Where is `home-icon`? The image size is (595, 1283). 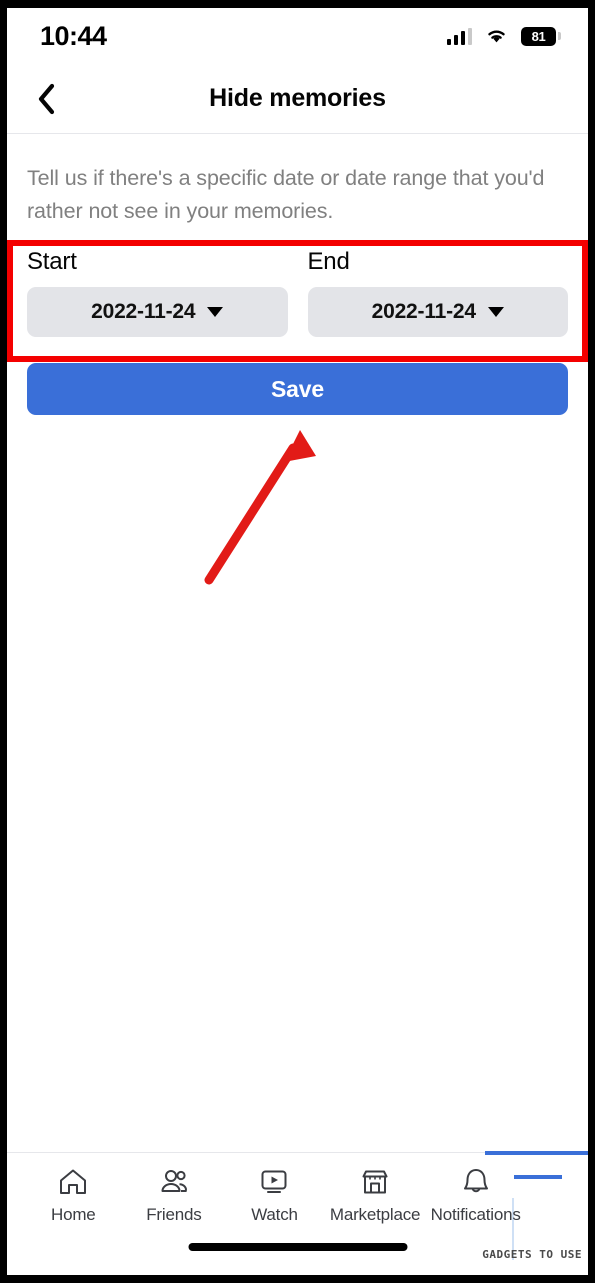
home-icon is located at coordinates (73, 1182).